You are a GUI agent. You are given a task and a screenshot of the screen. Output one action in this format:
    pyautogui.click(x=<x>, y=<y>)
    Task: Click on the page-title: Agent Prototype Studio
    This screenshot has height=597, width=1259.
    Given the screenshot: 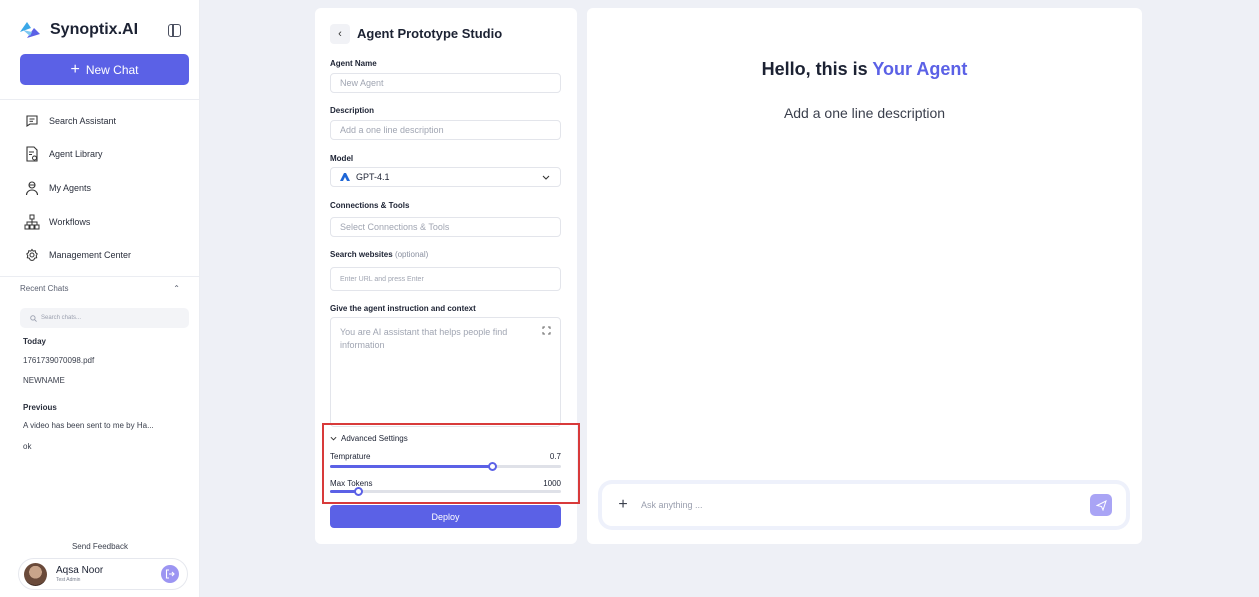 What is the action you would take?
    pyautogui.click(x=430, y=33)
    